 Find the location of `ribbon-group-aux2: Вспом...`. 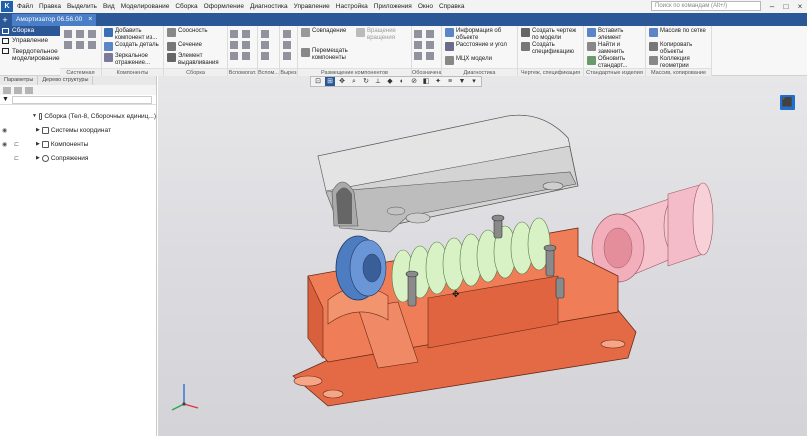

ribbon-group-aux2: Вспом... is located at coordinates (269, 51).